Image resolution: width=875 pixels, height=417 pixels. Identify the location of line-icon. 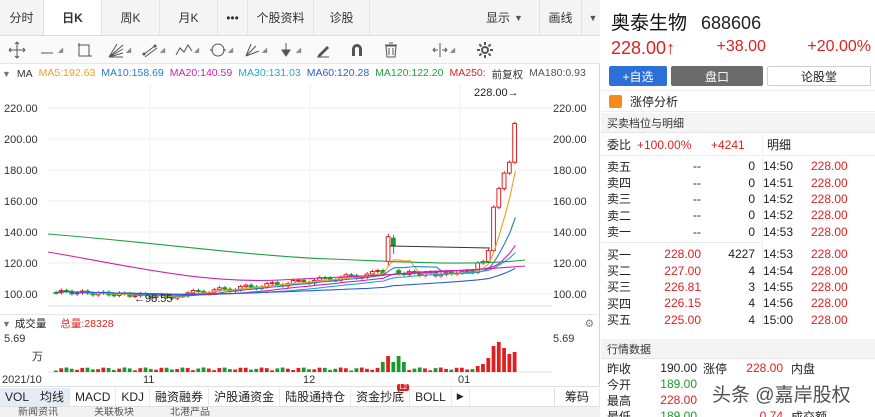
(46, 52).